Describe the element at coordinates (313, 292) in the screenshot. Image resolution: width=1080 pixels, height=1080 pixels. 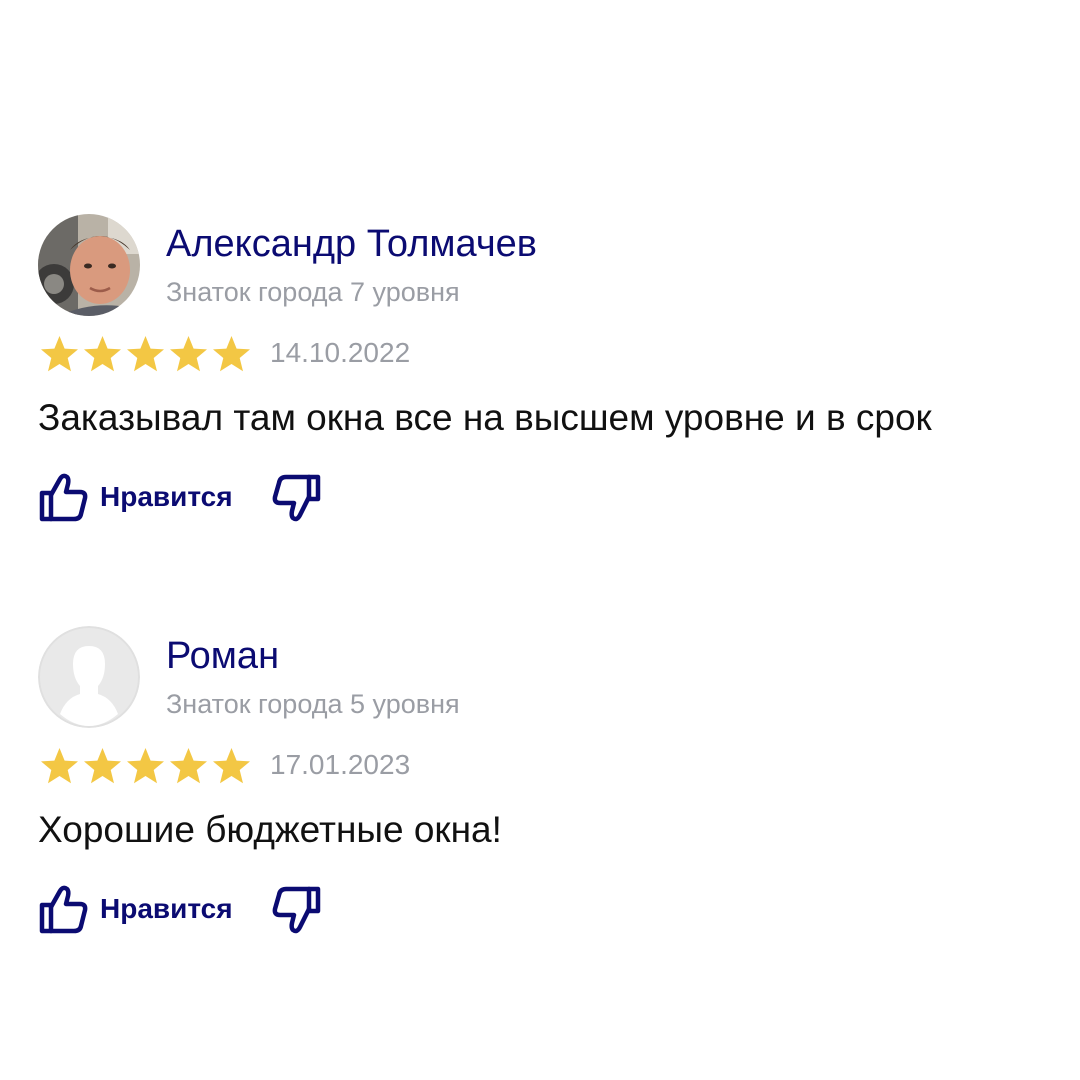
I see `author-level: Знаток города 7 уровня` at that location.